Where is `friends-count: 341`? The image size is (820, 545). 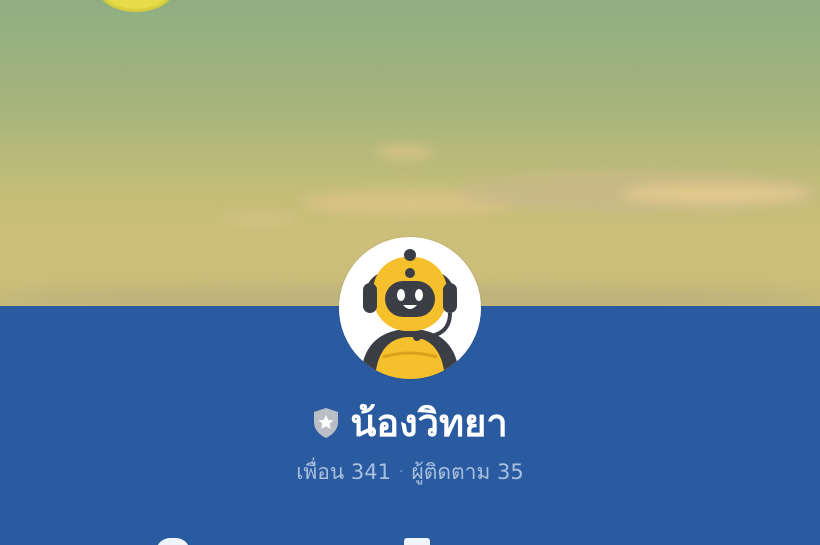 friends-count: 341 is located at coordinates (371, 472).